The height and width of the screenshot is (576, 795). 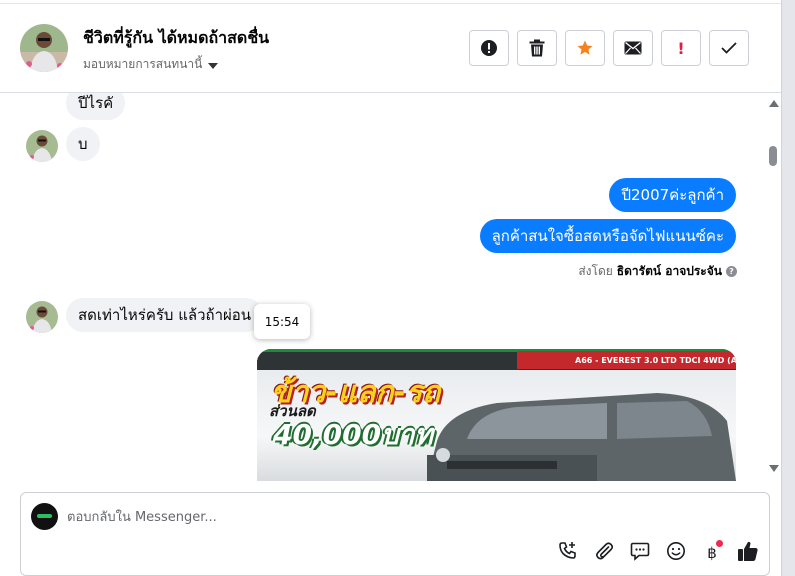 What do you see at coordinates (774, 285) in the screenshot?
I see `thread-scrollbar` at bounding box center [774, 285].